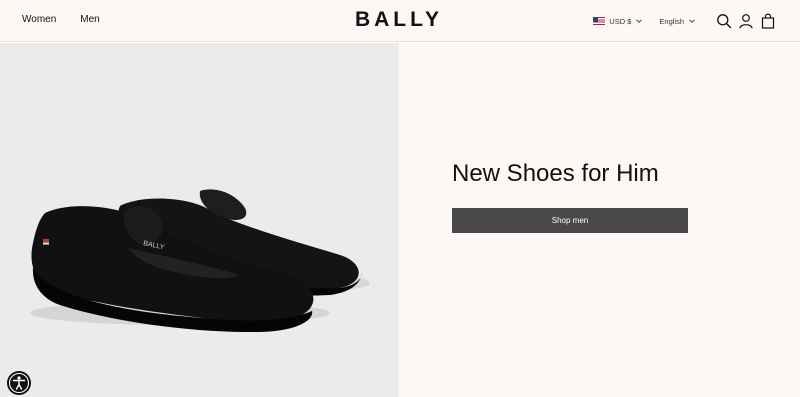 This screenshot has height=397, width=800. Describe the element at coordinates (599, 21) in the screenshot. I see `us-flag-icon` at that location.